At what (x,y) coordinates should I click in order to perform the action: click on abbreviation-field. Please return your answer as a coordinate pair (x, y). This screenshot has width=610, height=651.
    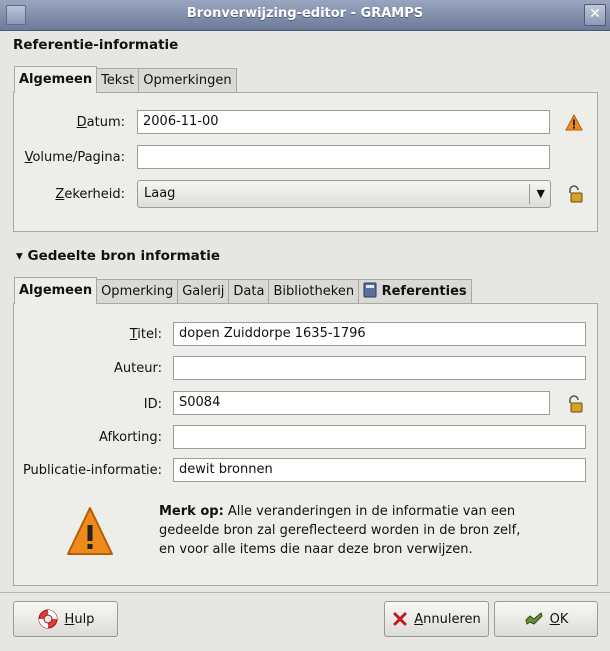
    Looking at the image, I should click on (379, 437).